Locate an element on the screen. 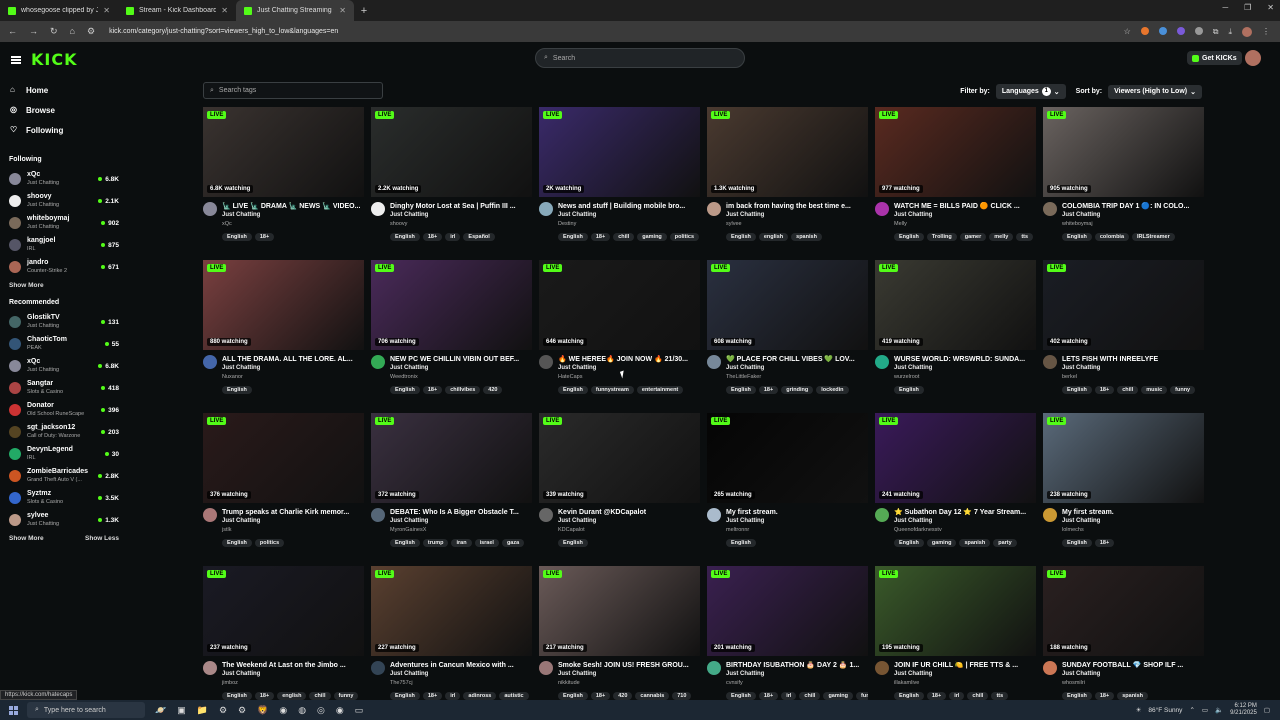 The image size is (1280, 720). streamer-name: whosmilri is located at coordinates (1133, 683).